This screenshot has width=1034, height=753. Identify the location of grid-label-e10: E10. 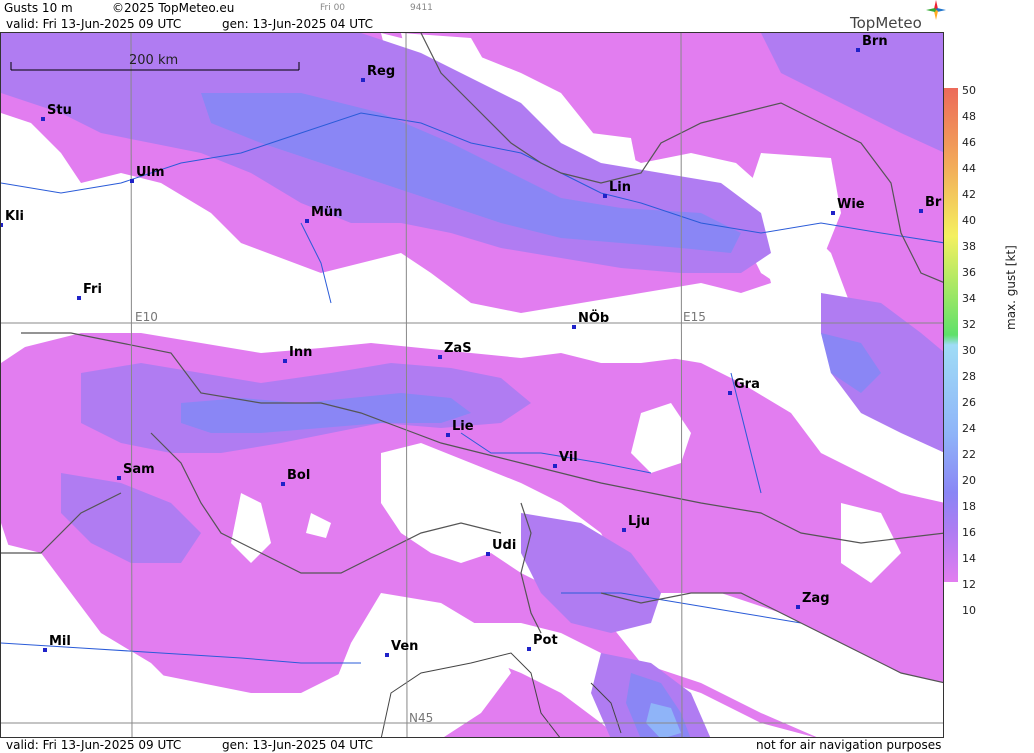
(146, 317).